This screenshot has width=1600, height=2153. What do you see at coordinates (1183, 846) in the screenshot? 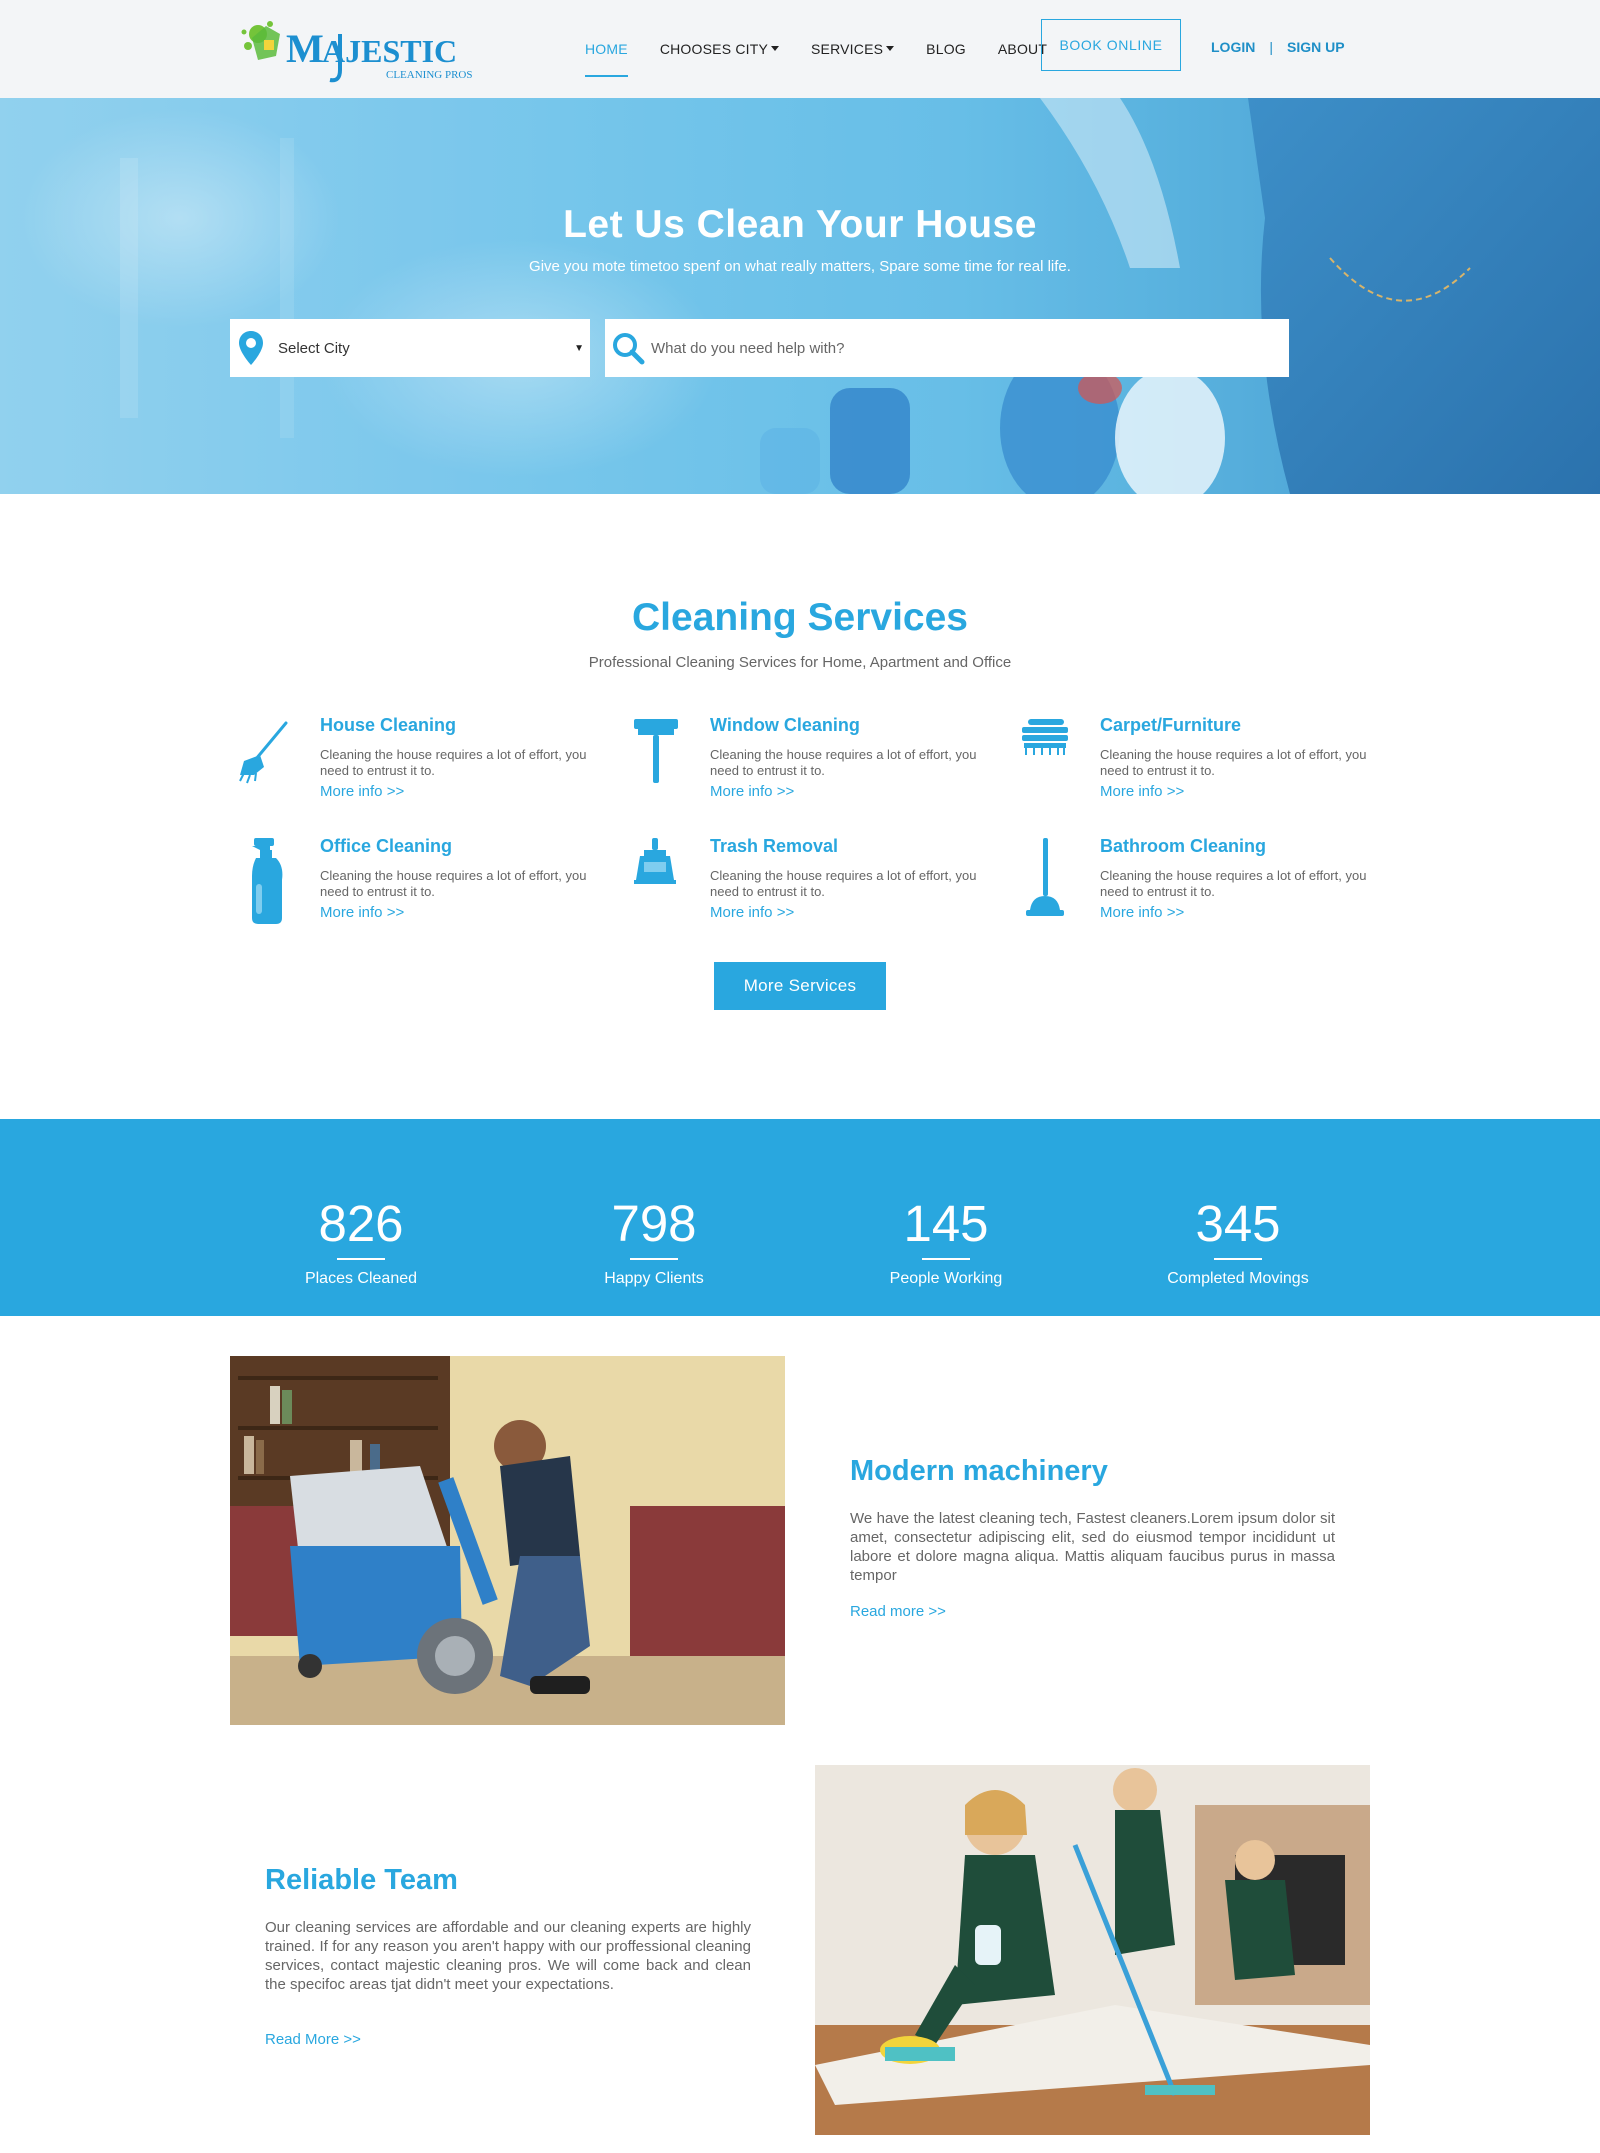
I see `service-name: Bathroom Cleaning` at bounding box center [1183, 846].